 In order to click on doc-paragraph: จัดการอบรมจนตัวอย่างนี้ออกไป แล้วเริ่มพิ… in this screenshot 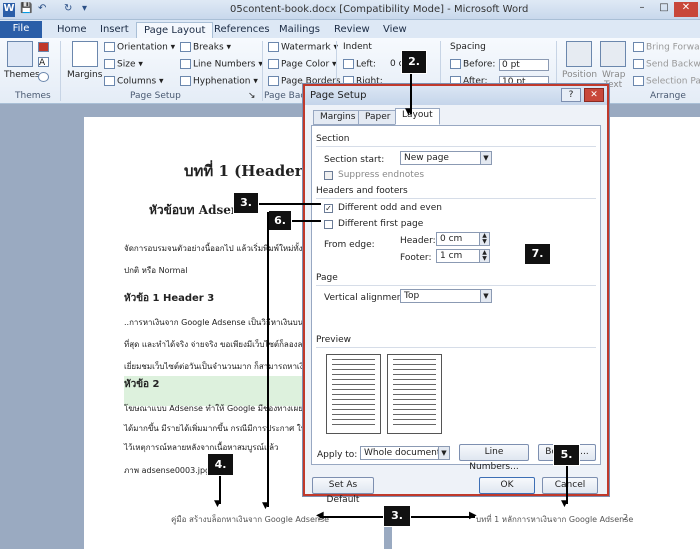, I will do `click(221, 248)`.